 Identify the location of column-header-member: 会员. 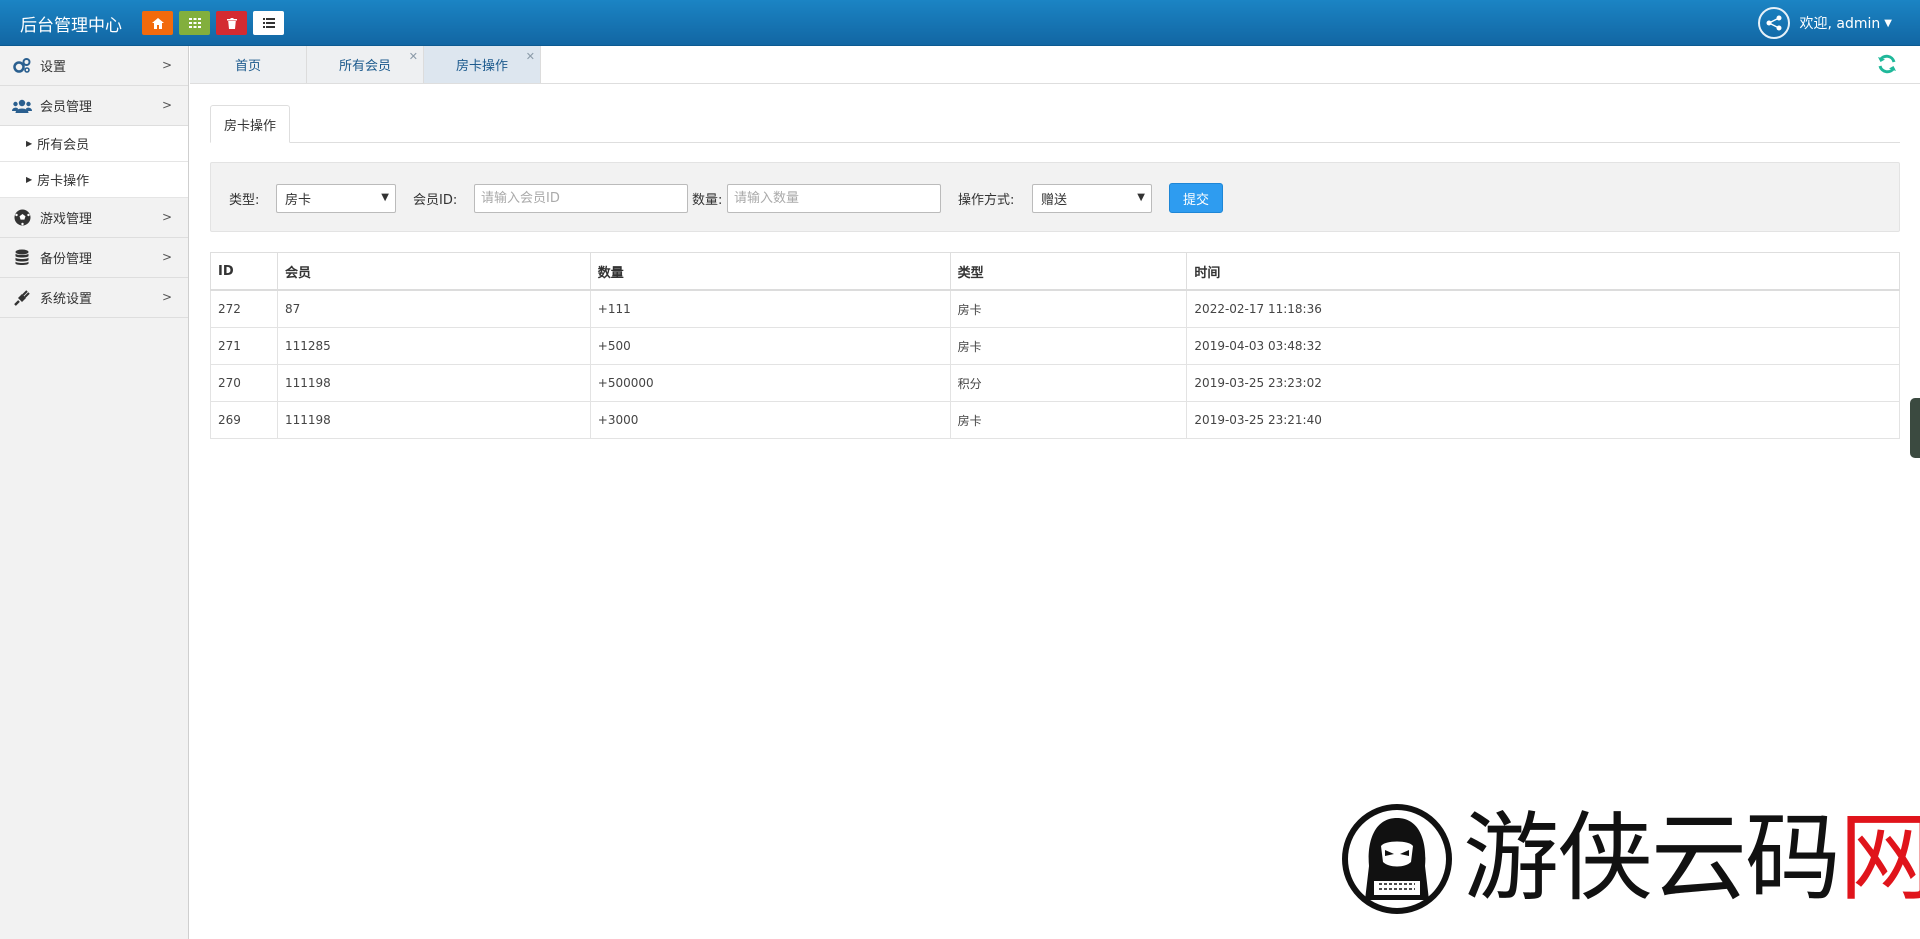
(433, 271).